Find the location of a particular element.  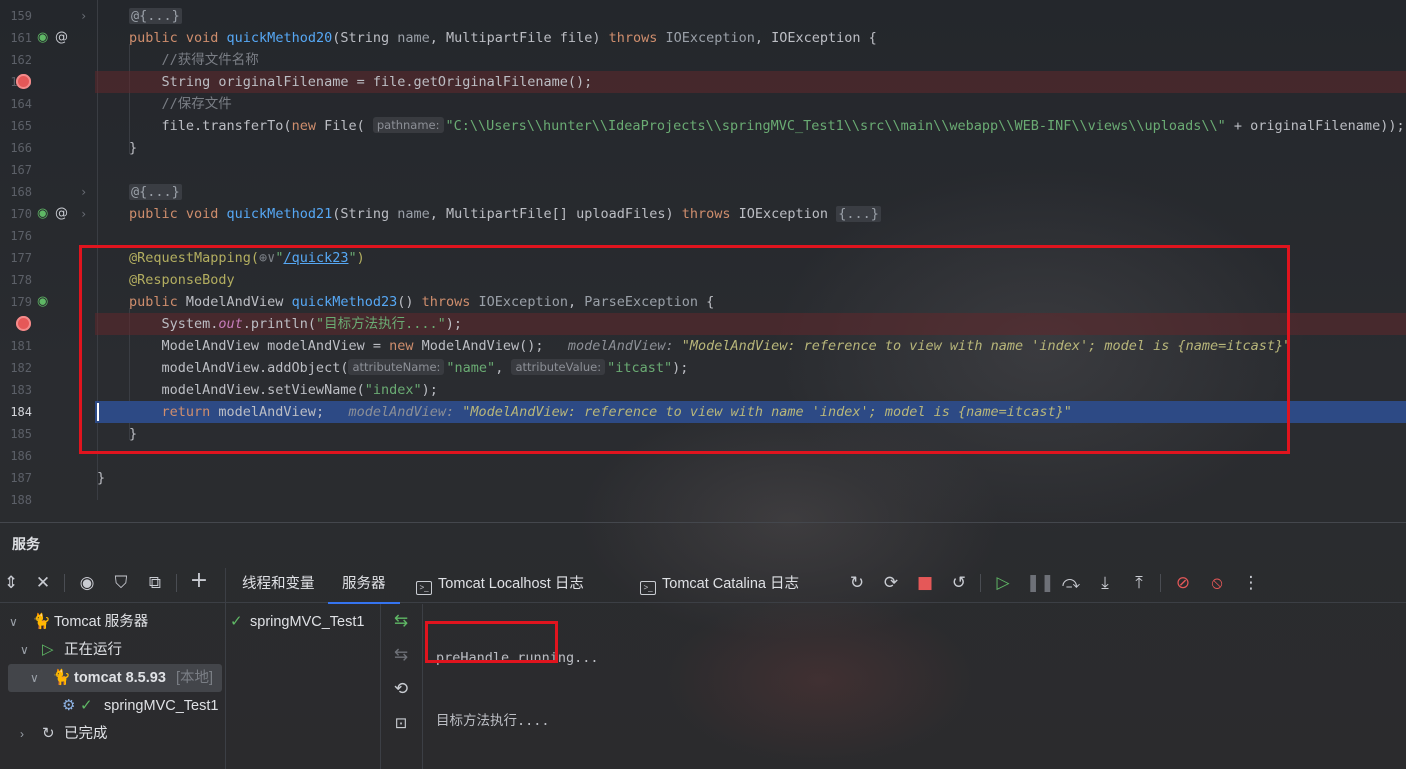

more-options-icon: ⋮ is located at coordinates (1251, 583).